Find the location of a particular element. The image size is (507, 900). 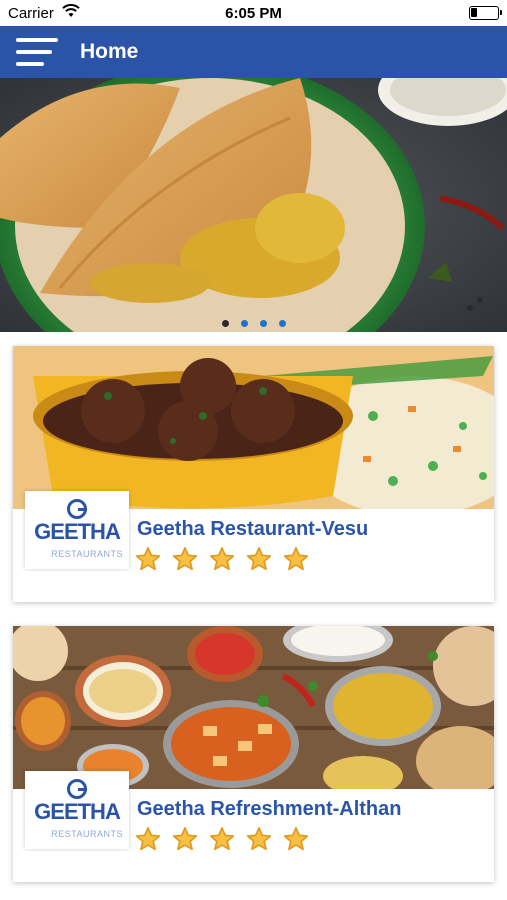

restaurant-name: Geetha Restaurant-Vesu is located at coordinates (253, 529).